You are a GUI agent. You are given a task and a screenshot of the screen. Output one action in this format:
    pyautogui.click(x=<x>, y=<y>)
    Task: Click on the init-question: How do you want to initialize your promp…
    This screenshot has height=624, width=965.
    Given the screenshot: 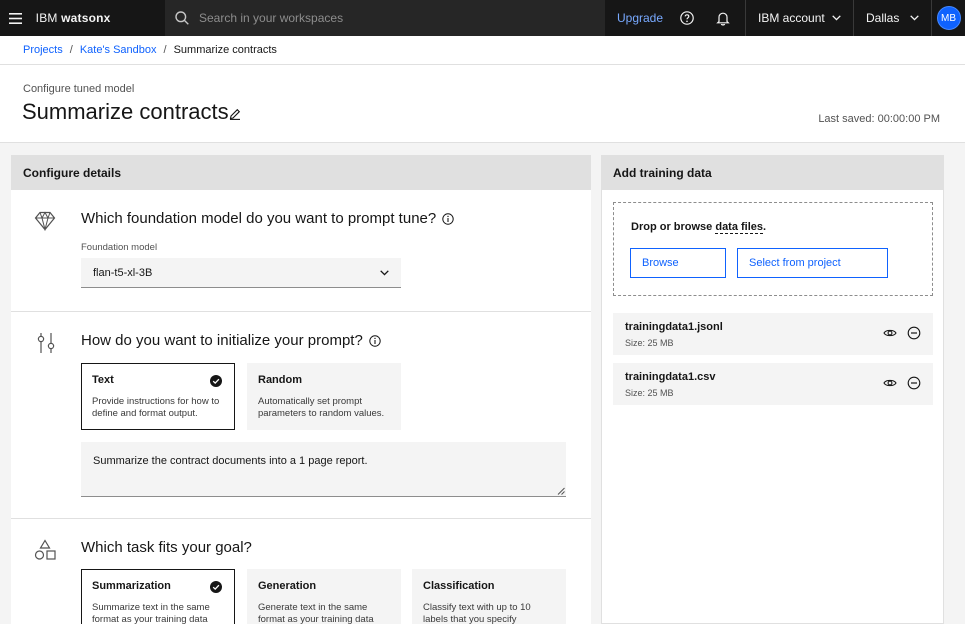 What is the action you would take?
    pyautogui.click(x=231, y=340)
    